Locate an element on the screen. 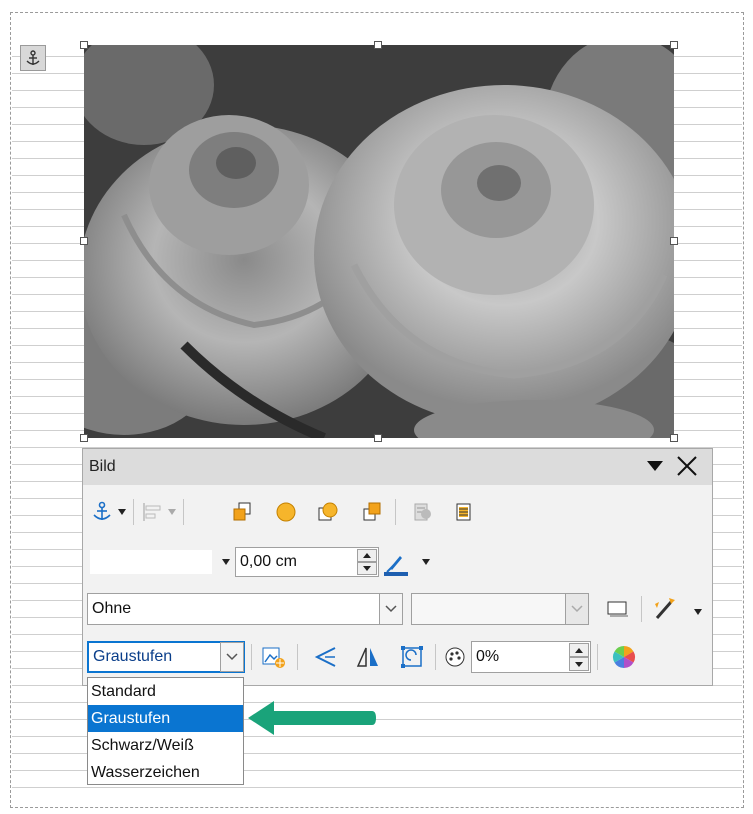 This screenshot has height=814, width=753. toolbar-row-4: Graustufen 0% is located at coordinates (397, 660).